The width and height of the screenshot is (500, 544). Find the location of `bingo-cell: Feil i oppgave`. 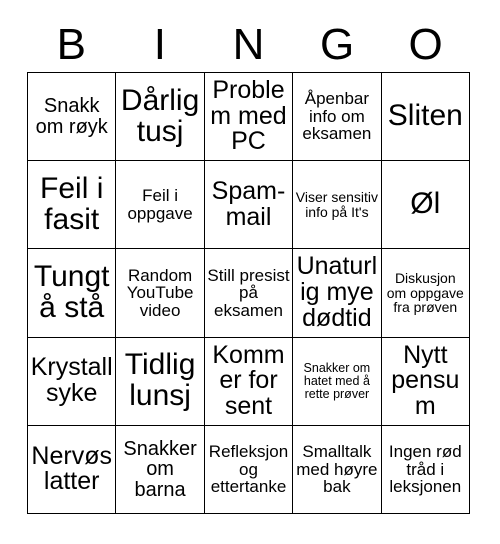

bingo-cell: Feil i oppgave is located at coordinates (160, 205).